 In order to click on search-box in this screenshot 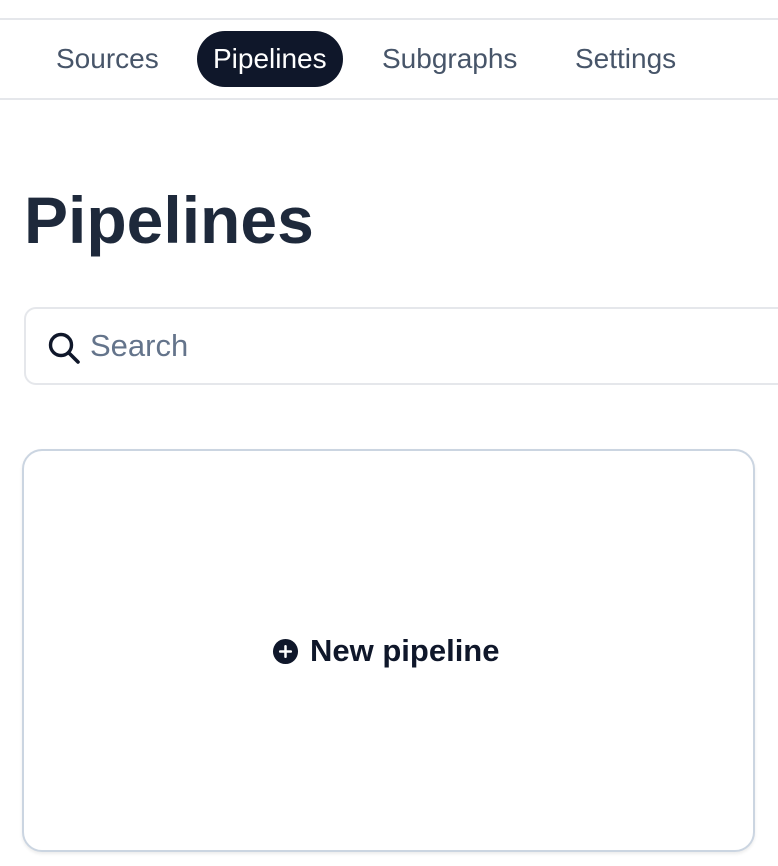, I will do `click(401, 346)`.